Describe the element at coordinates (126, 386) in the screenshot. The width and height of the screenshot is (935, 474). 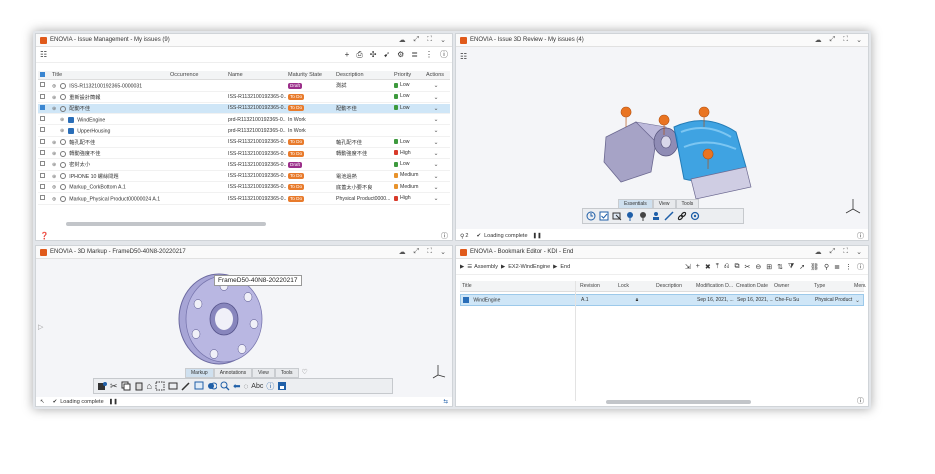
I see `copy-icon` at that location.